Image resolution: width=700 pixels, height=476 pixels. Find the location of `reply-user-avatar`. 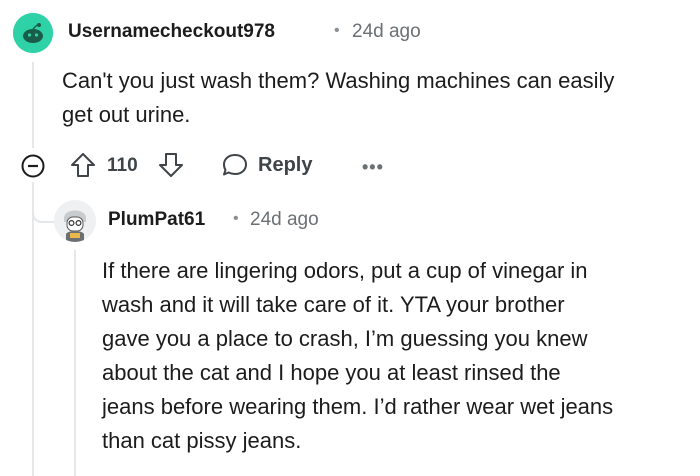

reply-user-avatar is located at coordinates (75, 221).